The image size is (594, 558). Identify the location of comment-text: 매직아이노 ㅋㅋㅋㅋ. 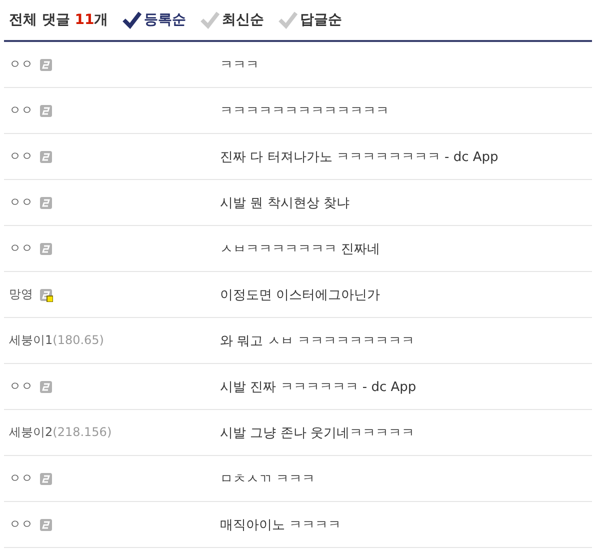
(281, 525).